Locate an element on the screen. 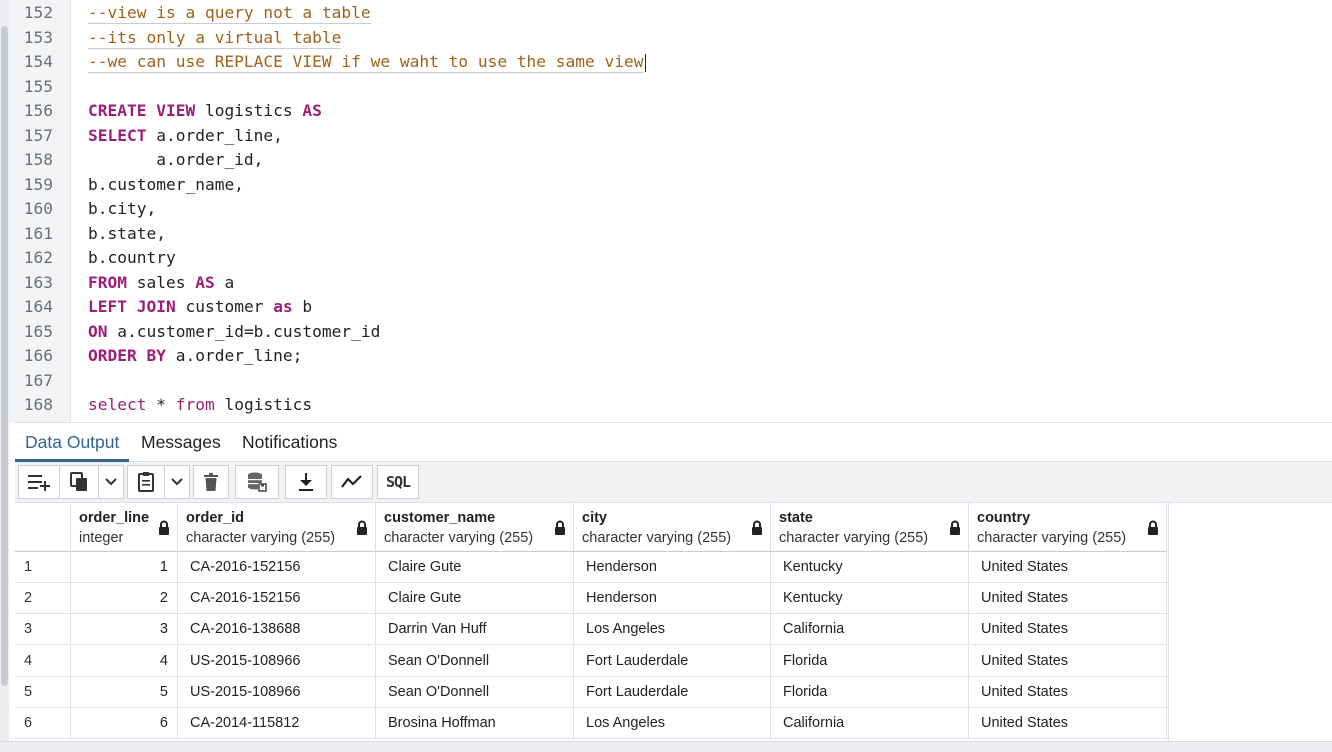  tab-messages: Messages is located at coordinates (181, 446).